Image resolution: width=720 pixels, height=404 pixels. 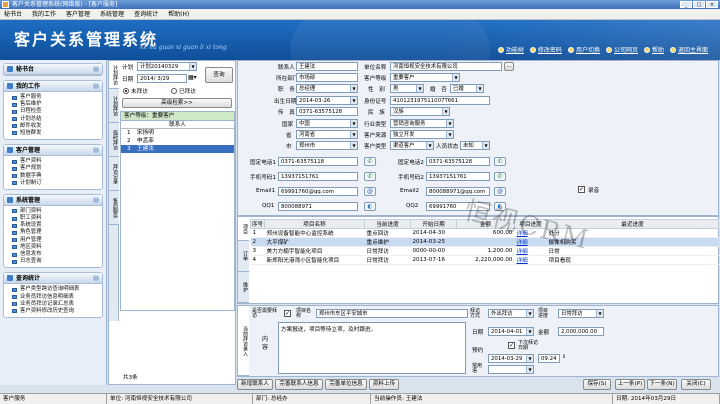 What do you see at coordinates (696, 384) in the screenshot?
I see `close-button: 关闭(C)` at bounding box center [696, 384].